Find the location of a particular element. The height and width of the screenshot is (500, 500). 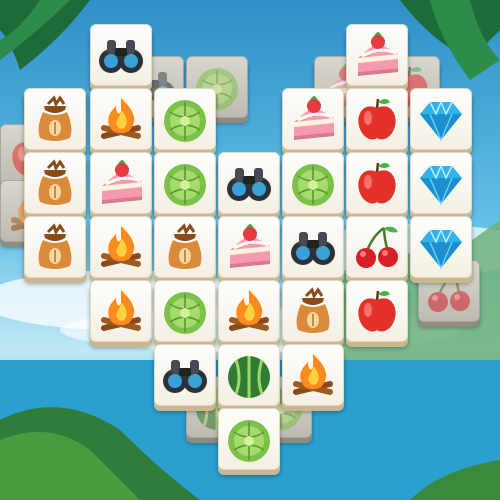

watermelon-icon is located at coordinates (249, 377).